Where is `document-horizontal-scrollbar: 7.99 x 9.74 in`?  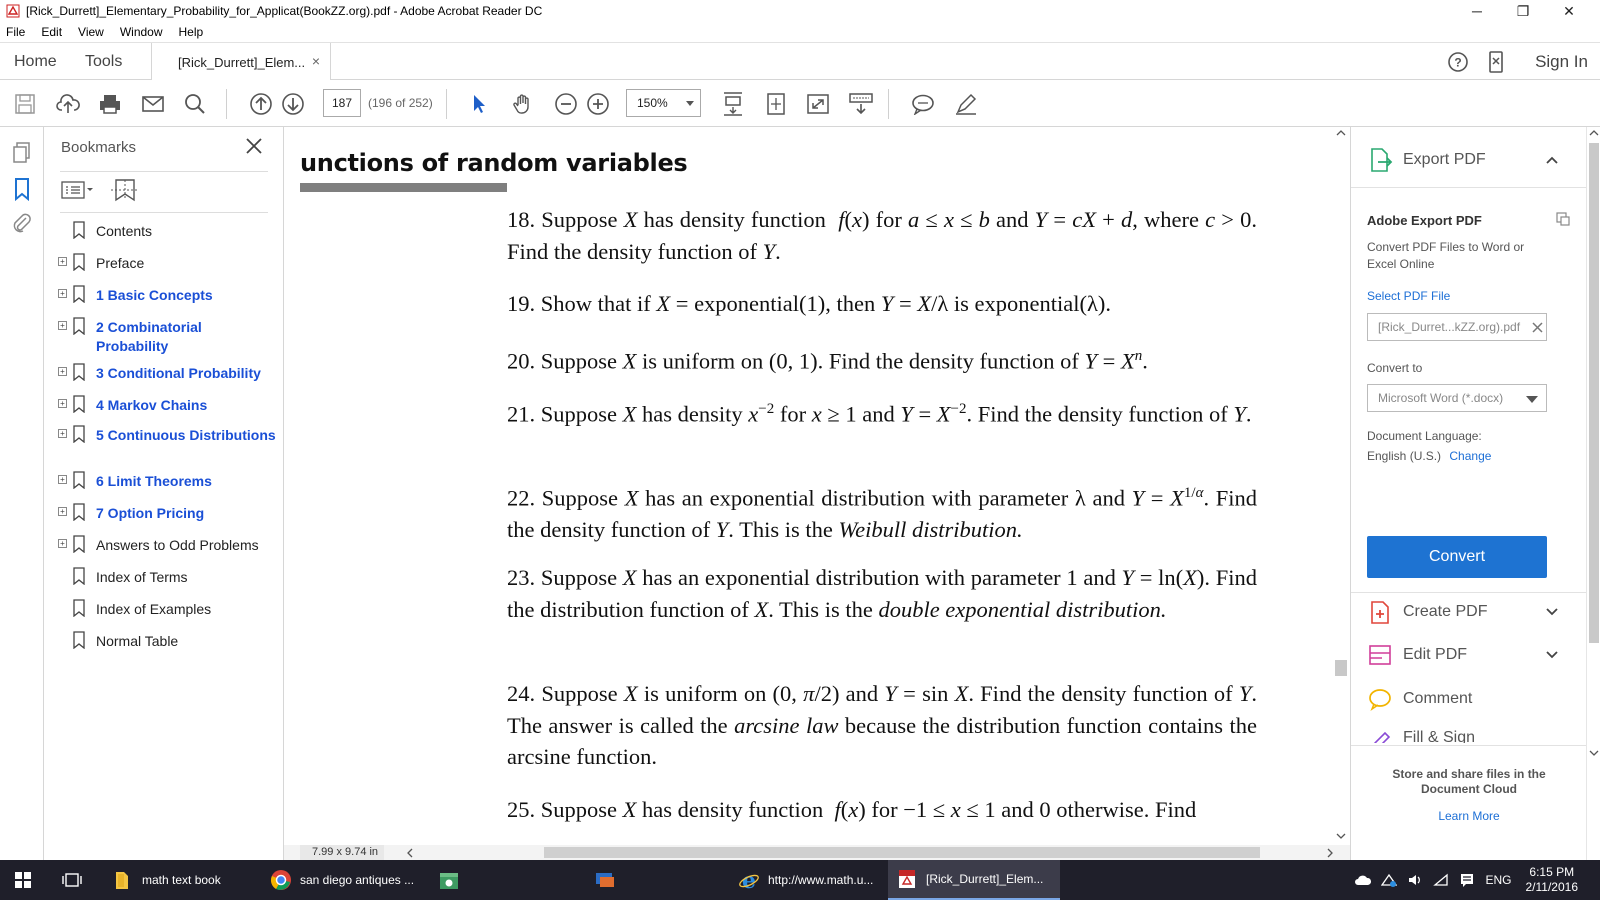
document-horizontal-scrollbar: 7.99 x 9.74 in is located at coordinates (817, 852).